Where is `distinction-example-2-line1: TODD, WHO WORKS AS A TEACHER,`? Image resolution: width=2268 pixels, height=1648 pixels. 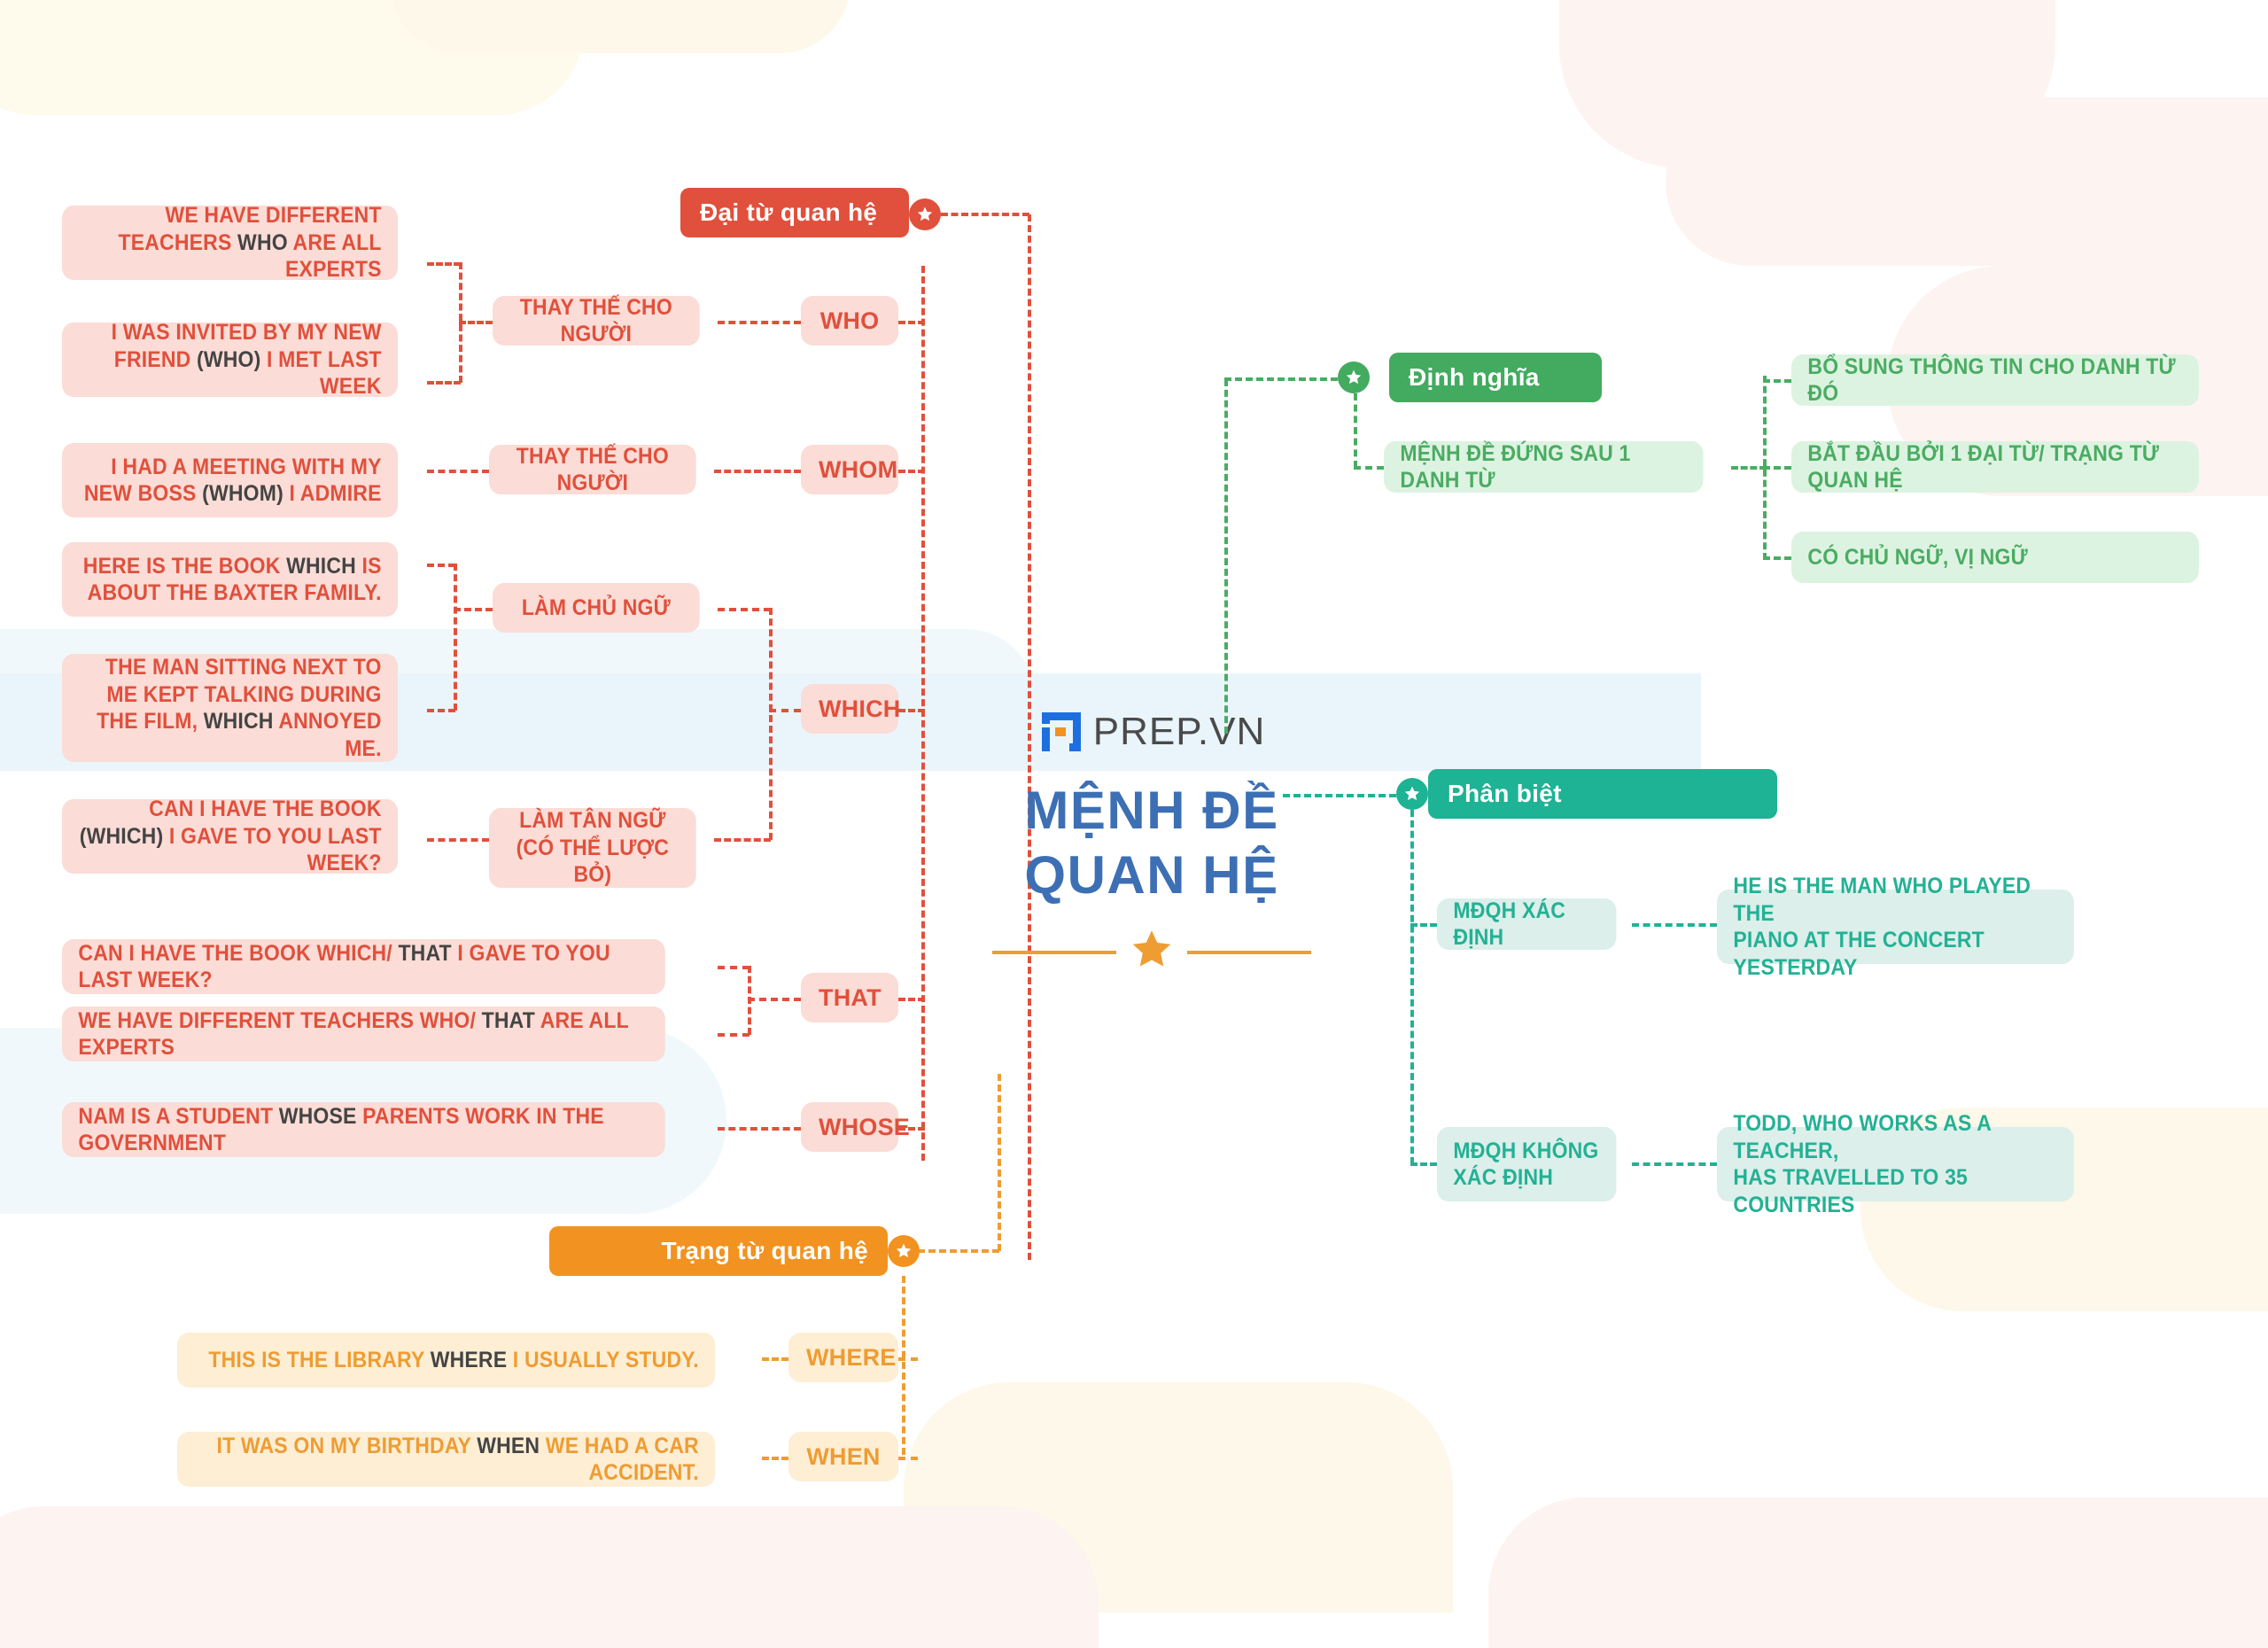
distinction-example-2-line1: TODD, WHO WORKS AS A TEACHER, is located at coordinates (1862, 1137).